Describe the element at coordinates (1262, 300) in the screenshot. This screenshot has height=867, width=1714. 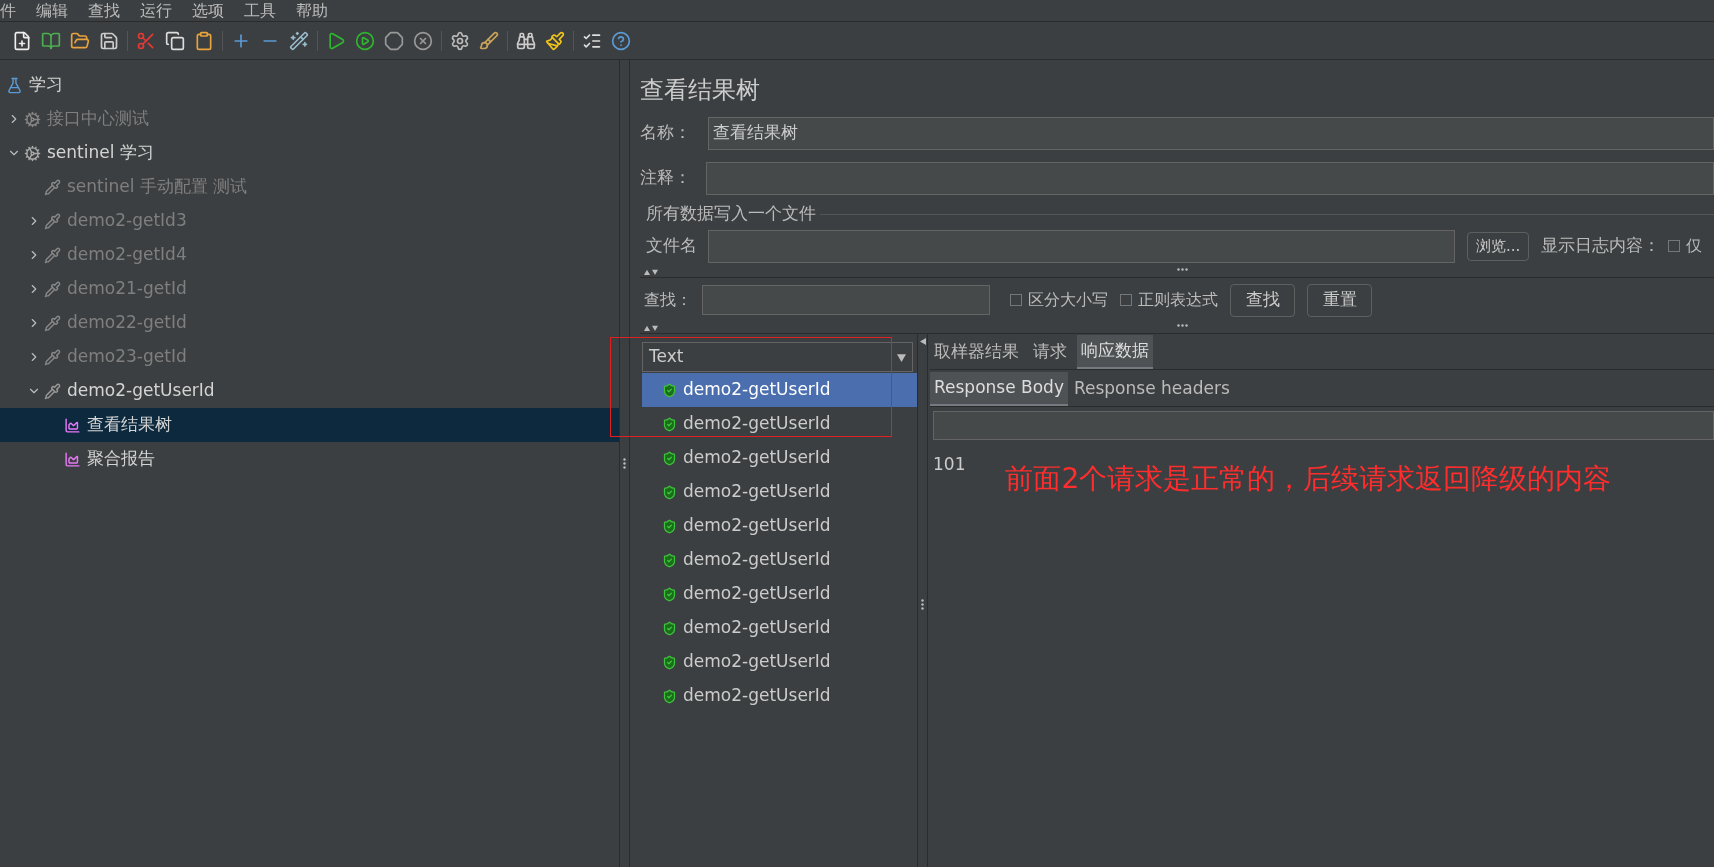
I see `search-button: 查找` at that location.